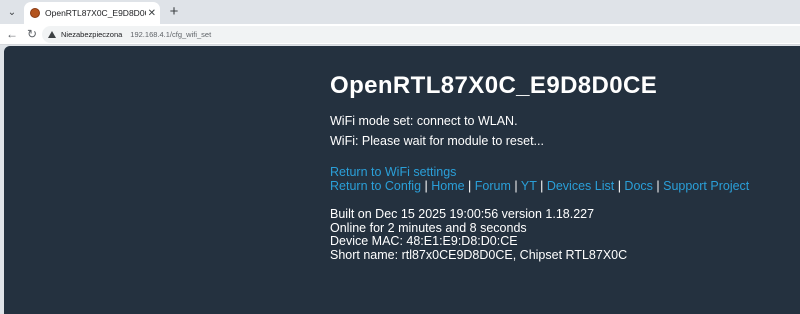 This screenshot has width=800, height=314. What do you see at coordinates (447, 186) in the screenshot?
I see `home-link: Home` at bounding box center [447, 186].